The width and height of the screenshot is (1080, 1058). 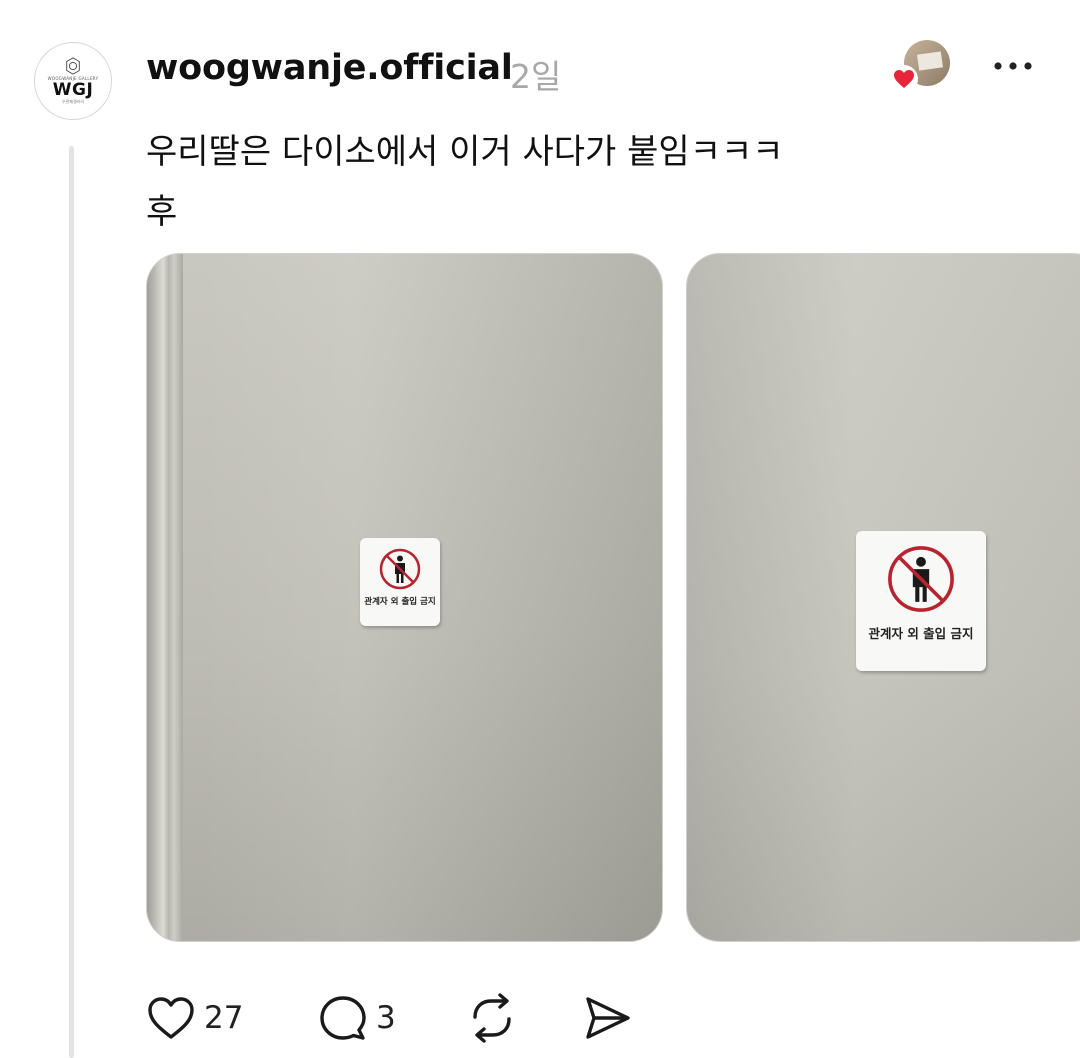 I want to click on repost-button, so click(x=492, y=1018).